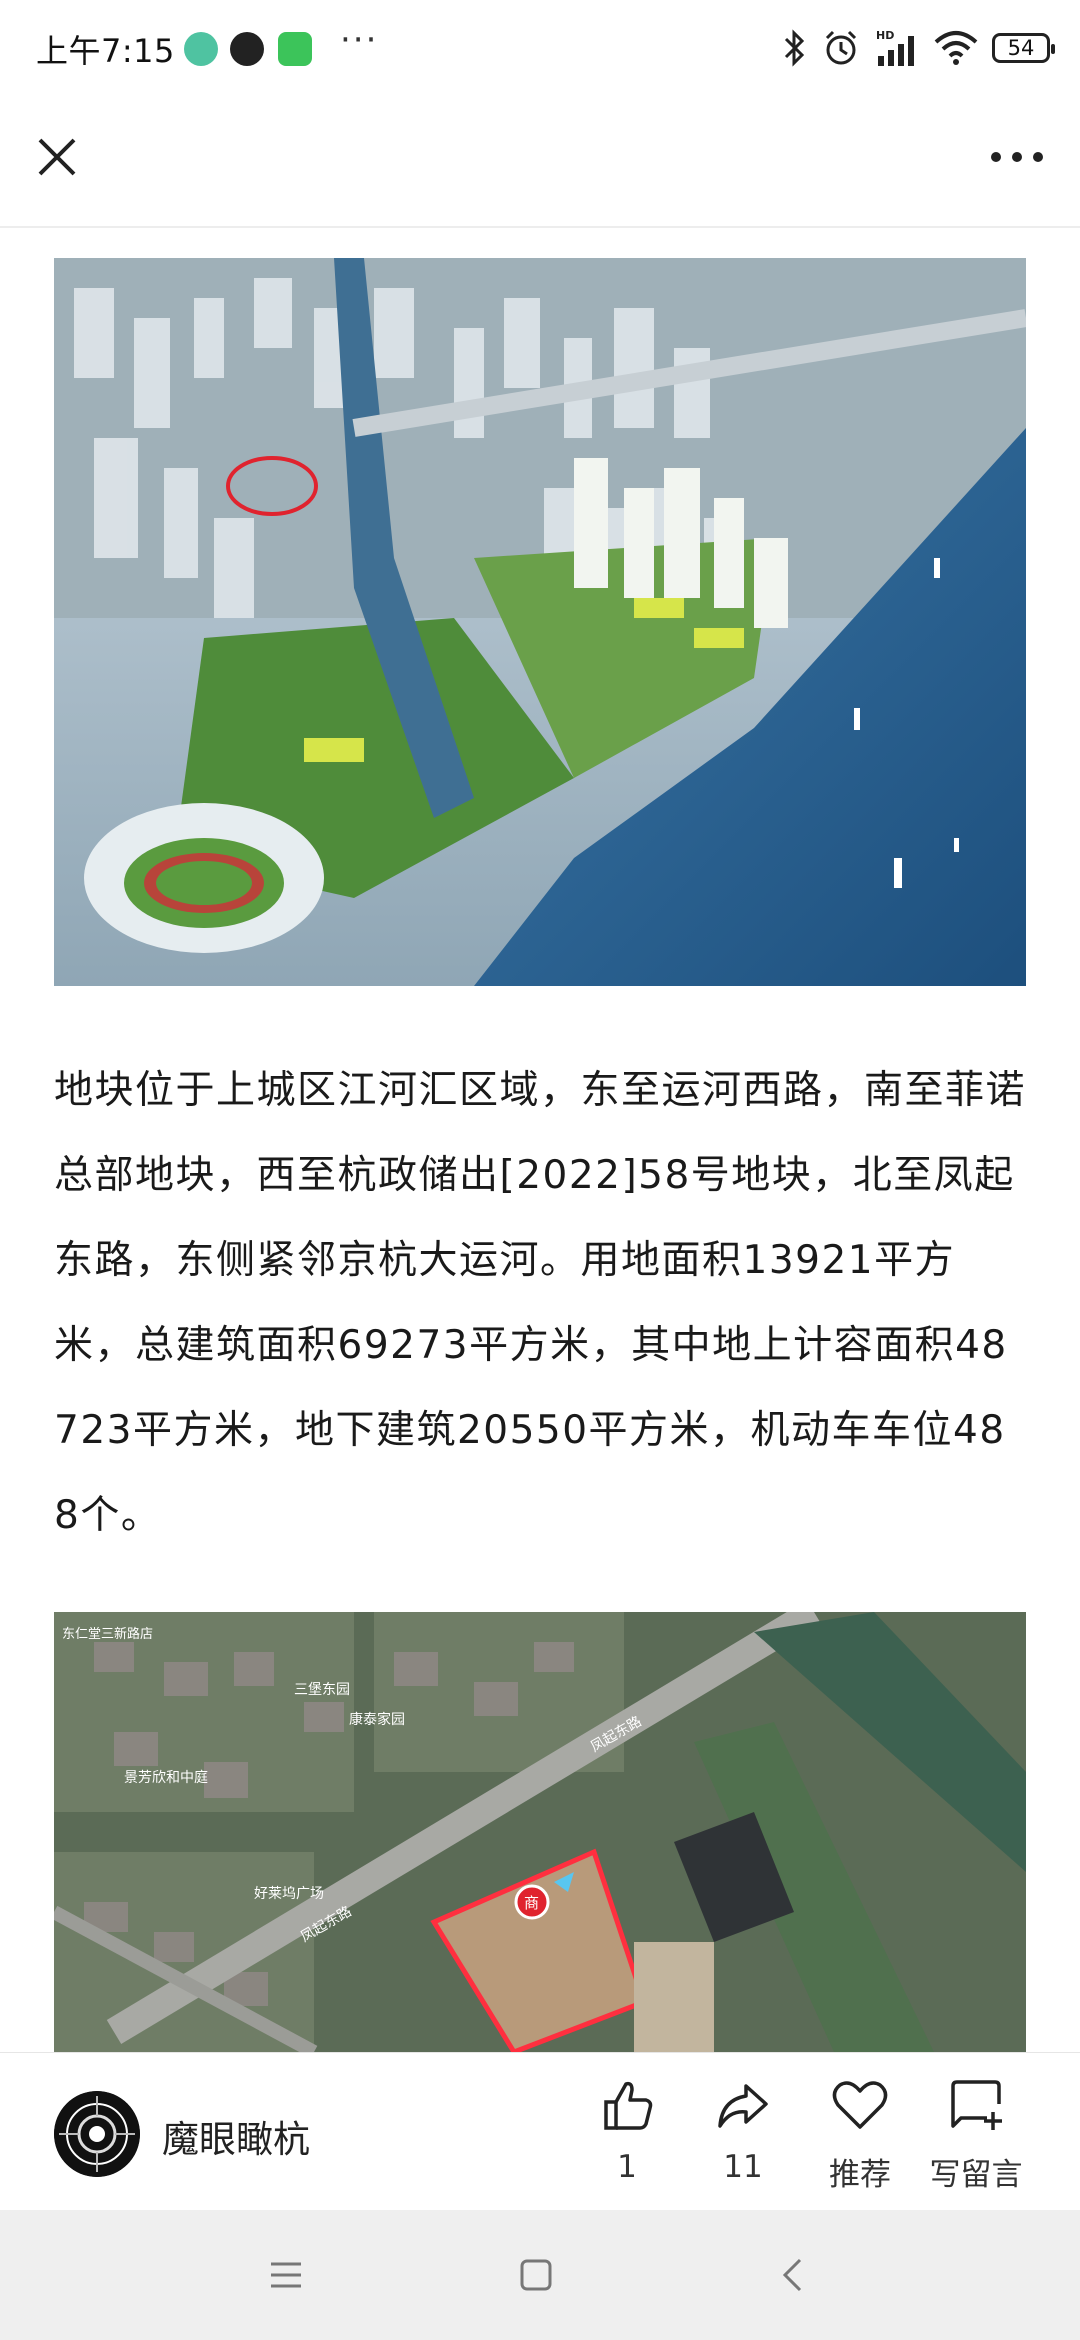 The height and width of the screenshot is (2340, 1080). What do you see at coordinates (236, 2136) in the screenshot?
I see `author-name: 魔眼瞰杭` at bounding box center [236, 2136].